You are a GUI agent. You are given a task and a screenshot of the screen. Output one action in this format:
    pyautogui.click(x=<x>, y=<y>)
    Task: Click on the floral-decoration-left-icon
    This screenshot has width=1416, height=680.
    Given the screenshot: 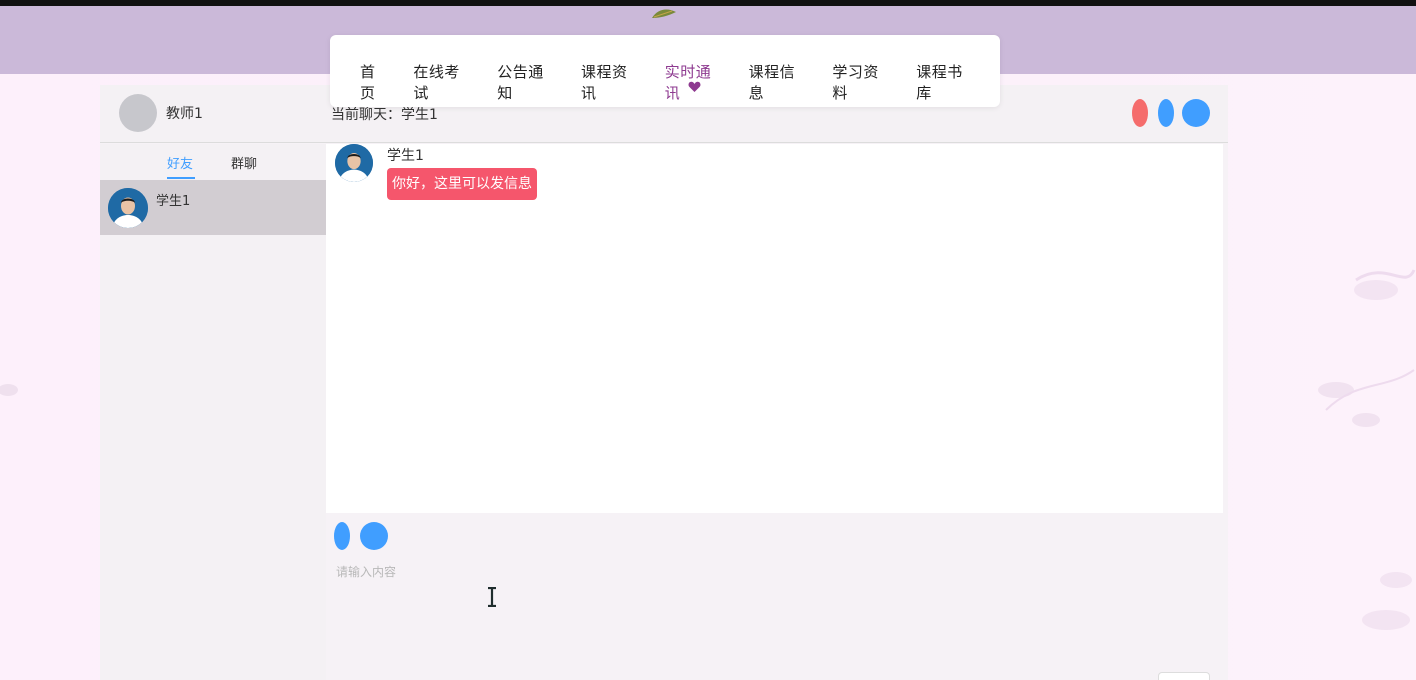 What is the action you would take?
    pyautogui.click(x=9, y=390)
    